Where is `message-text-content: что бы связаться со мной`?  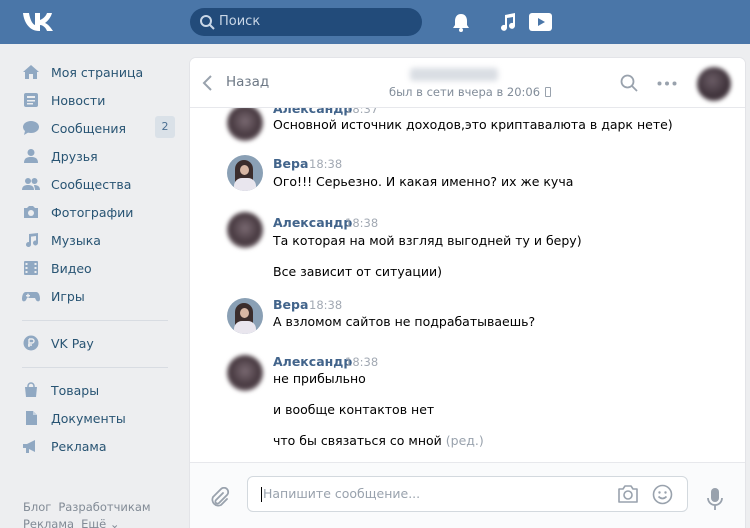 message-text-content: что бы связаться со мной is located at coordinates (357, 440).